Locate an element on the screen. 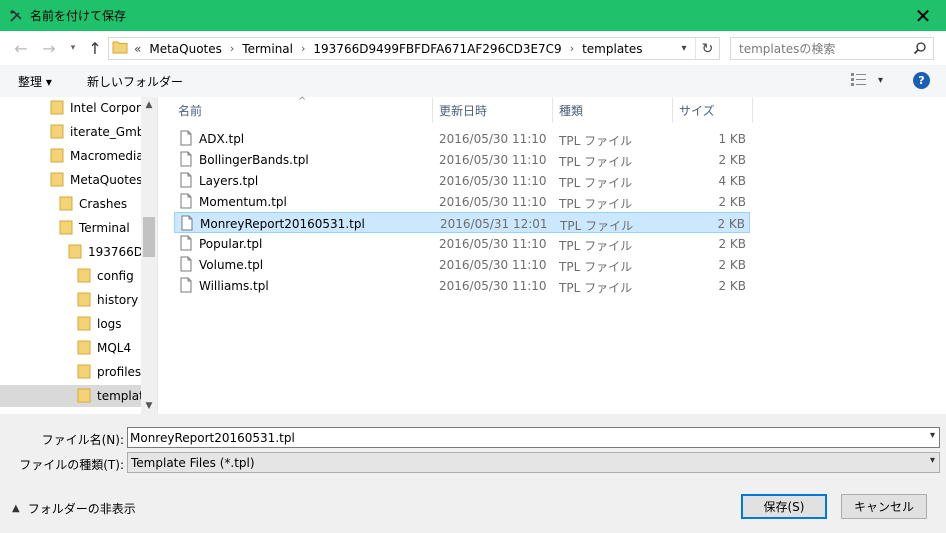 The image size is (946, 533). back-arrow-icon: ← is located at coordinates (21, 48).